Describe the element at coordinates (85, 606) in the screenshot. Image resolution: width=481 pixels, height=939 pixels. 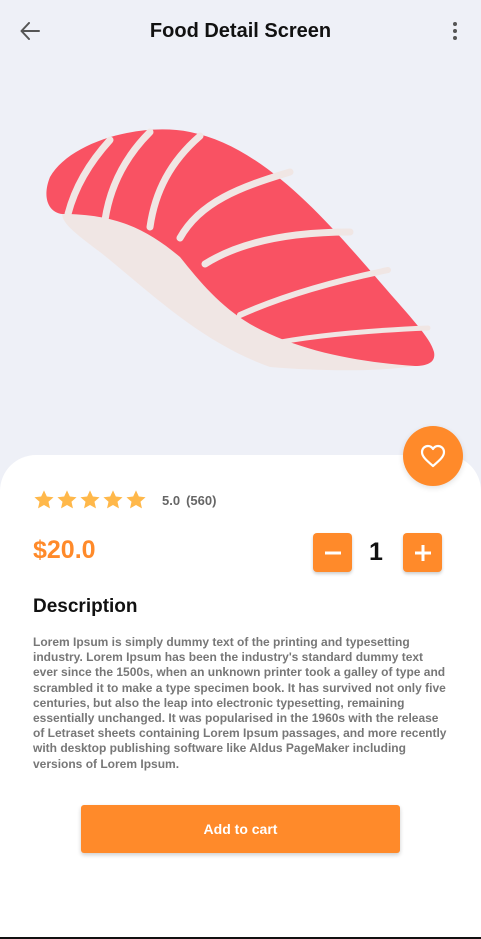
I see `description-heading: Description` at that location.